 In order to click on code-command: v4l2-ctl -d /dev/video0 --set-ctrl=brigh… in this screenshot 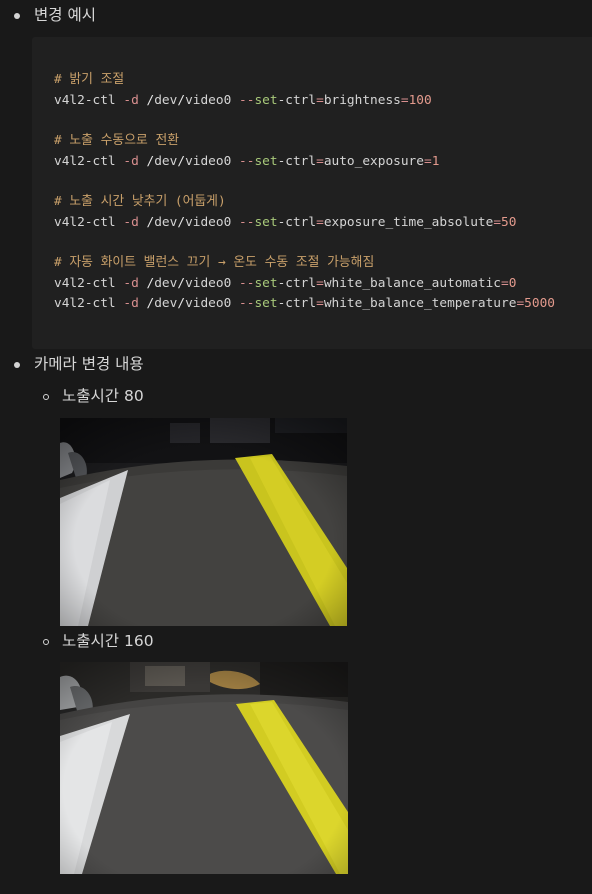, I will do `click(243, 100)`.